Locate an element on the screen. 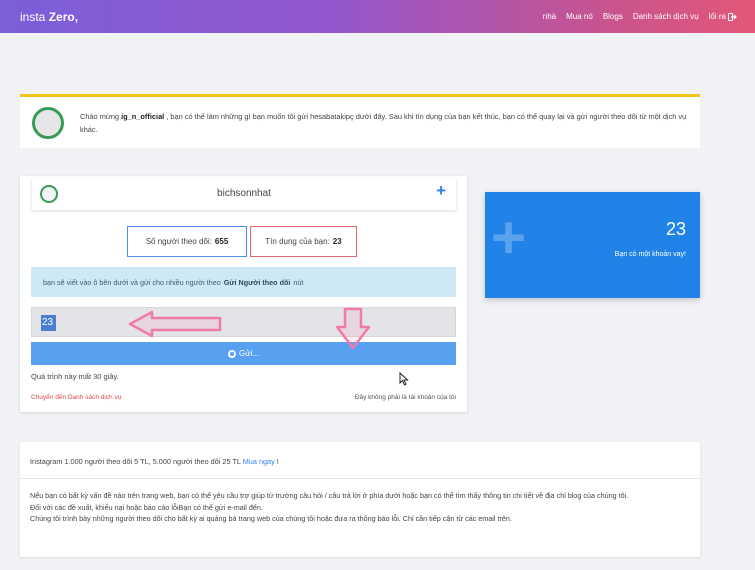 The image size is (755, 570). logout-label: lối ra is located at coordinates (717, 16).